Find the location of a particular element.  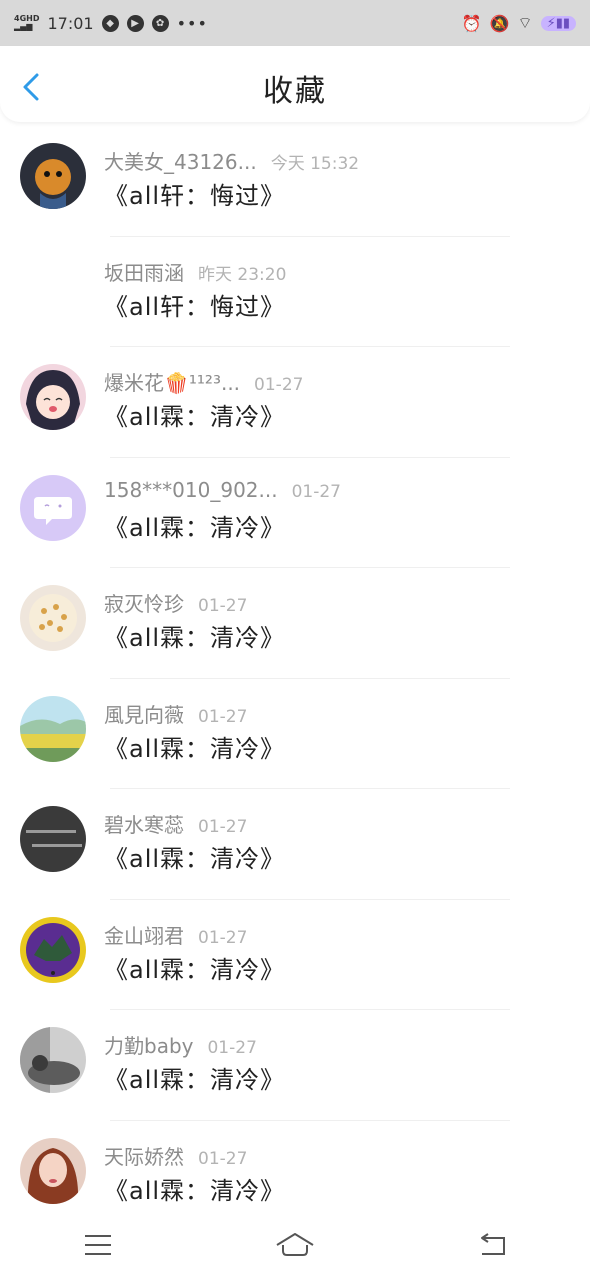

anime-girl-avatar is located at coordinates (53, 397).